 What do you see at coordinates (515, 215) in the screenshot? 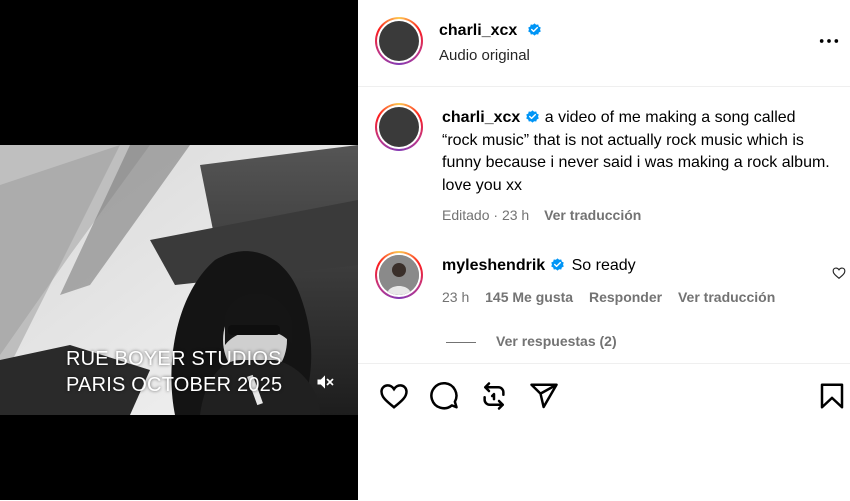
I see `caption-time: 23 h` at bounding box center [515, 215].